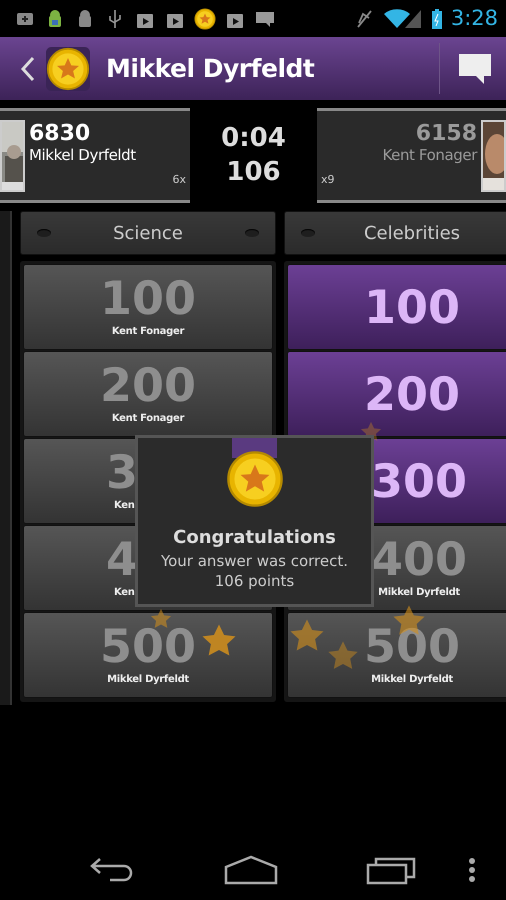  I want to click on timer: 0:04, so click(253, 138).